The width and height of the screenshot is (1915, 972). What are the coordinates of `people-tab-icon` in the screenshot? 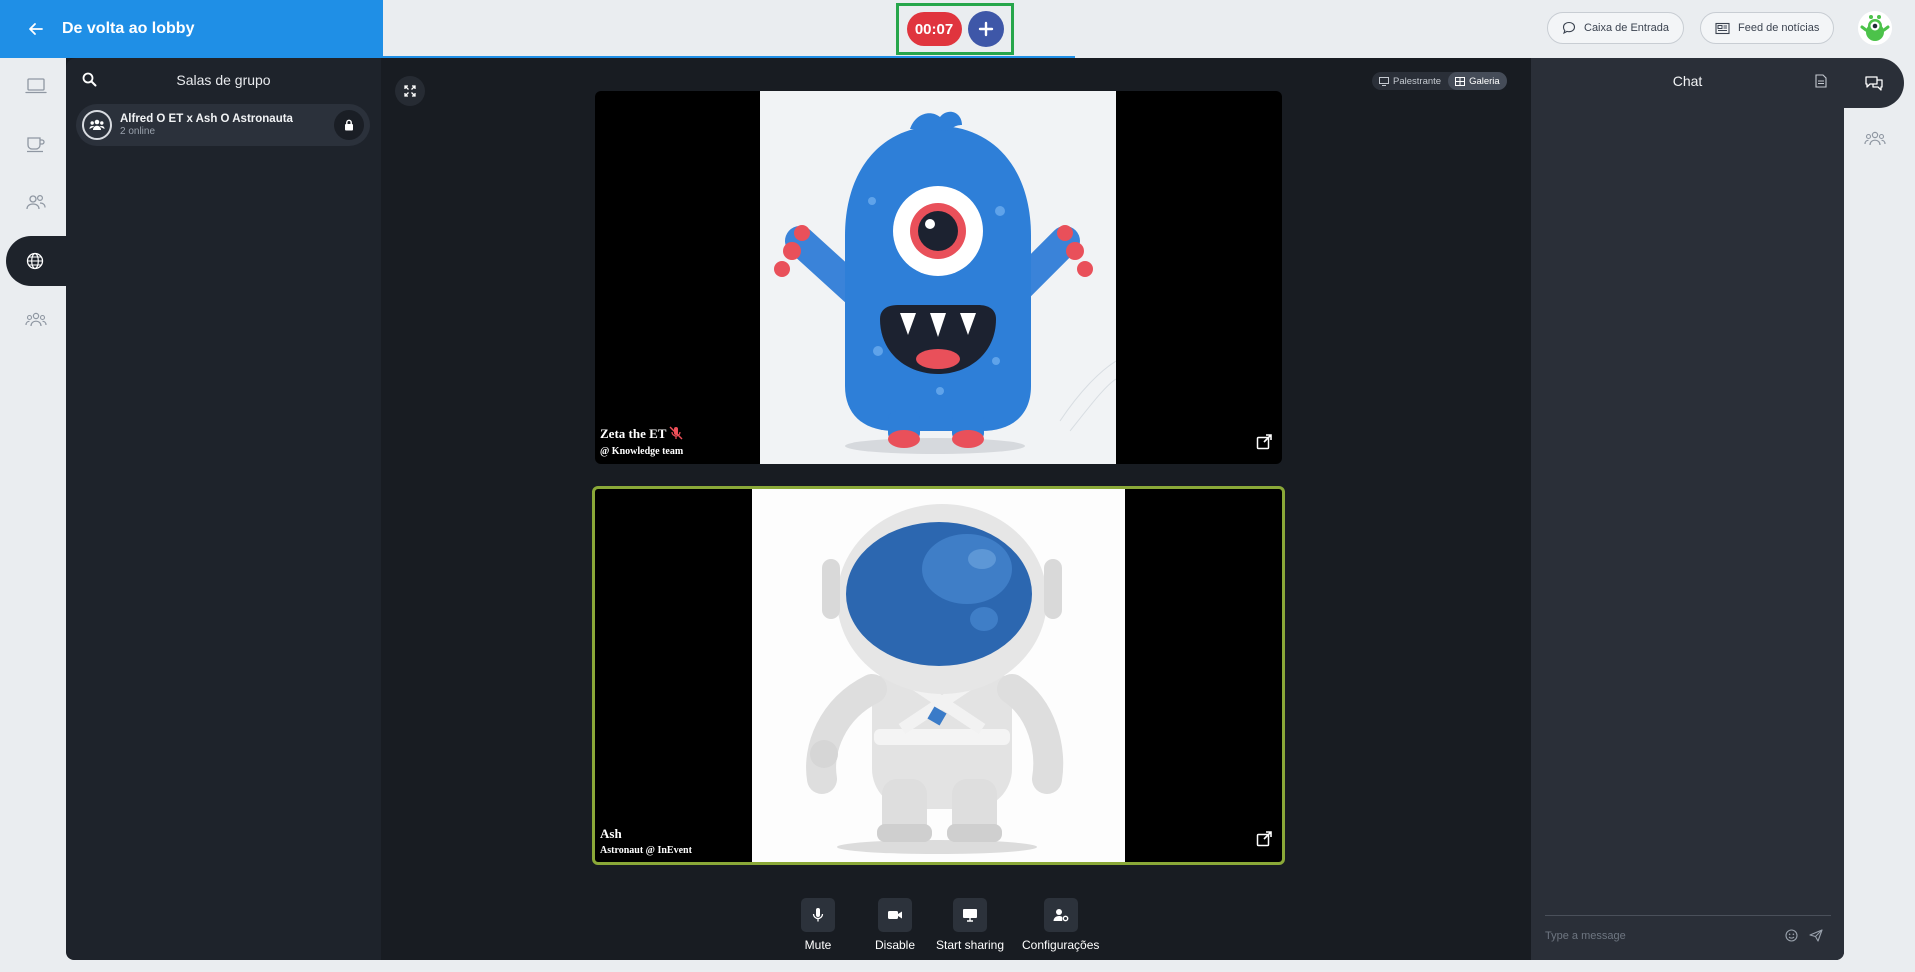 It's located at (1875, 139).